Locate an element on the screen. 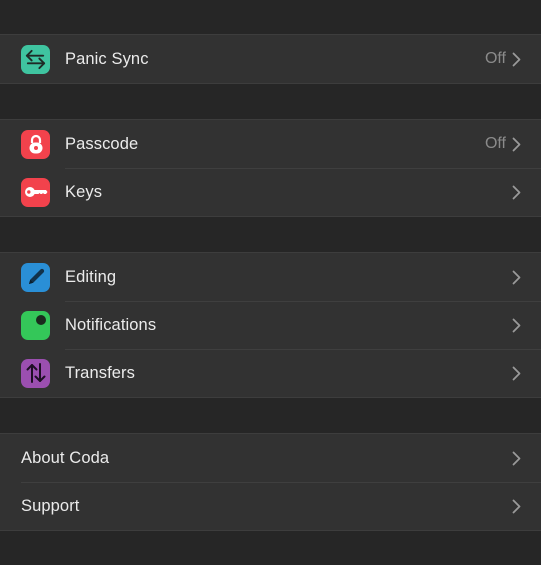 This screenshot has height=565, width=541. lock-icon is located at coordinates (35, 144).